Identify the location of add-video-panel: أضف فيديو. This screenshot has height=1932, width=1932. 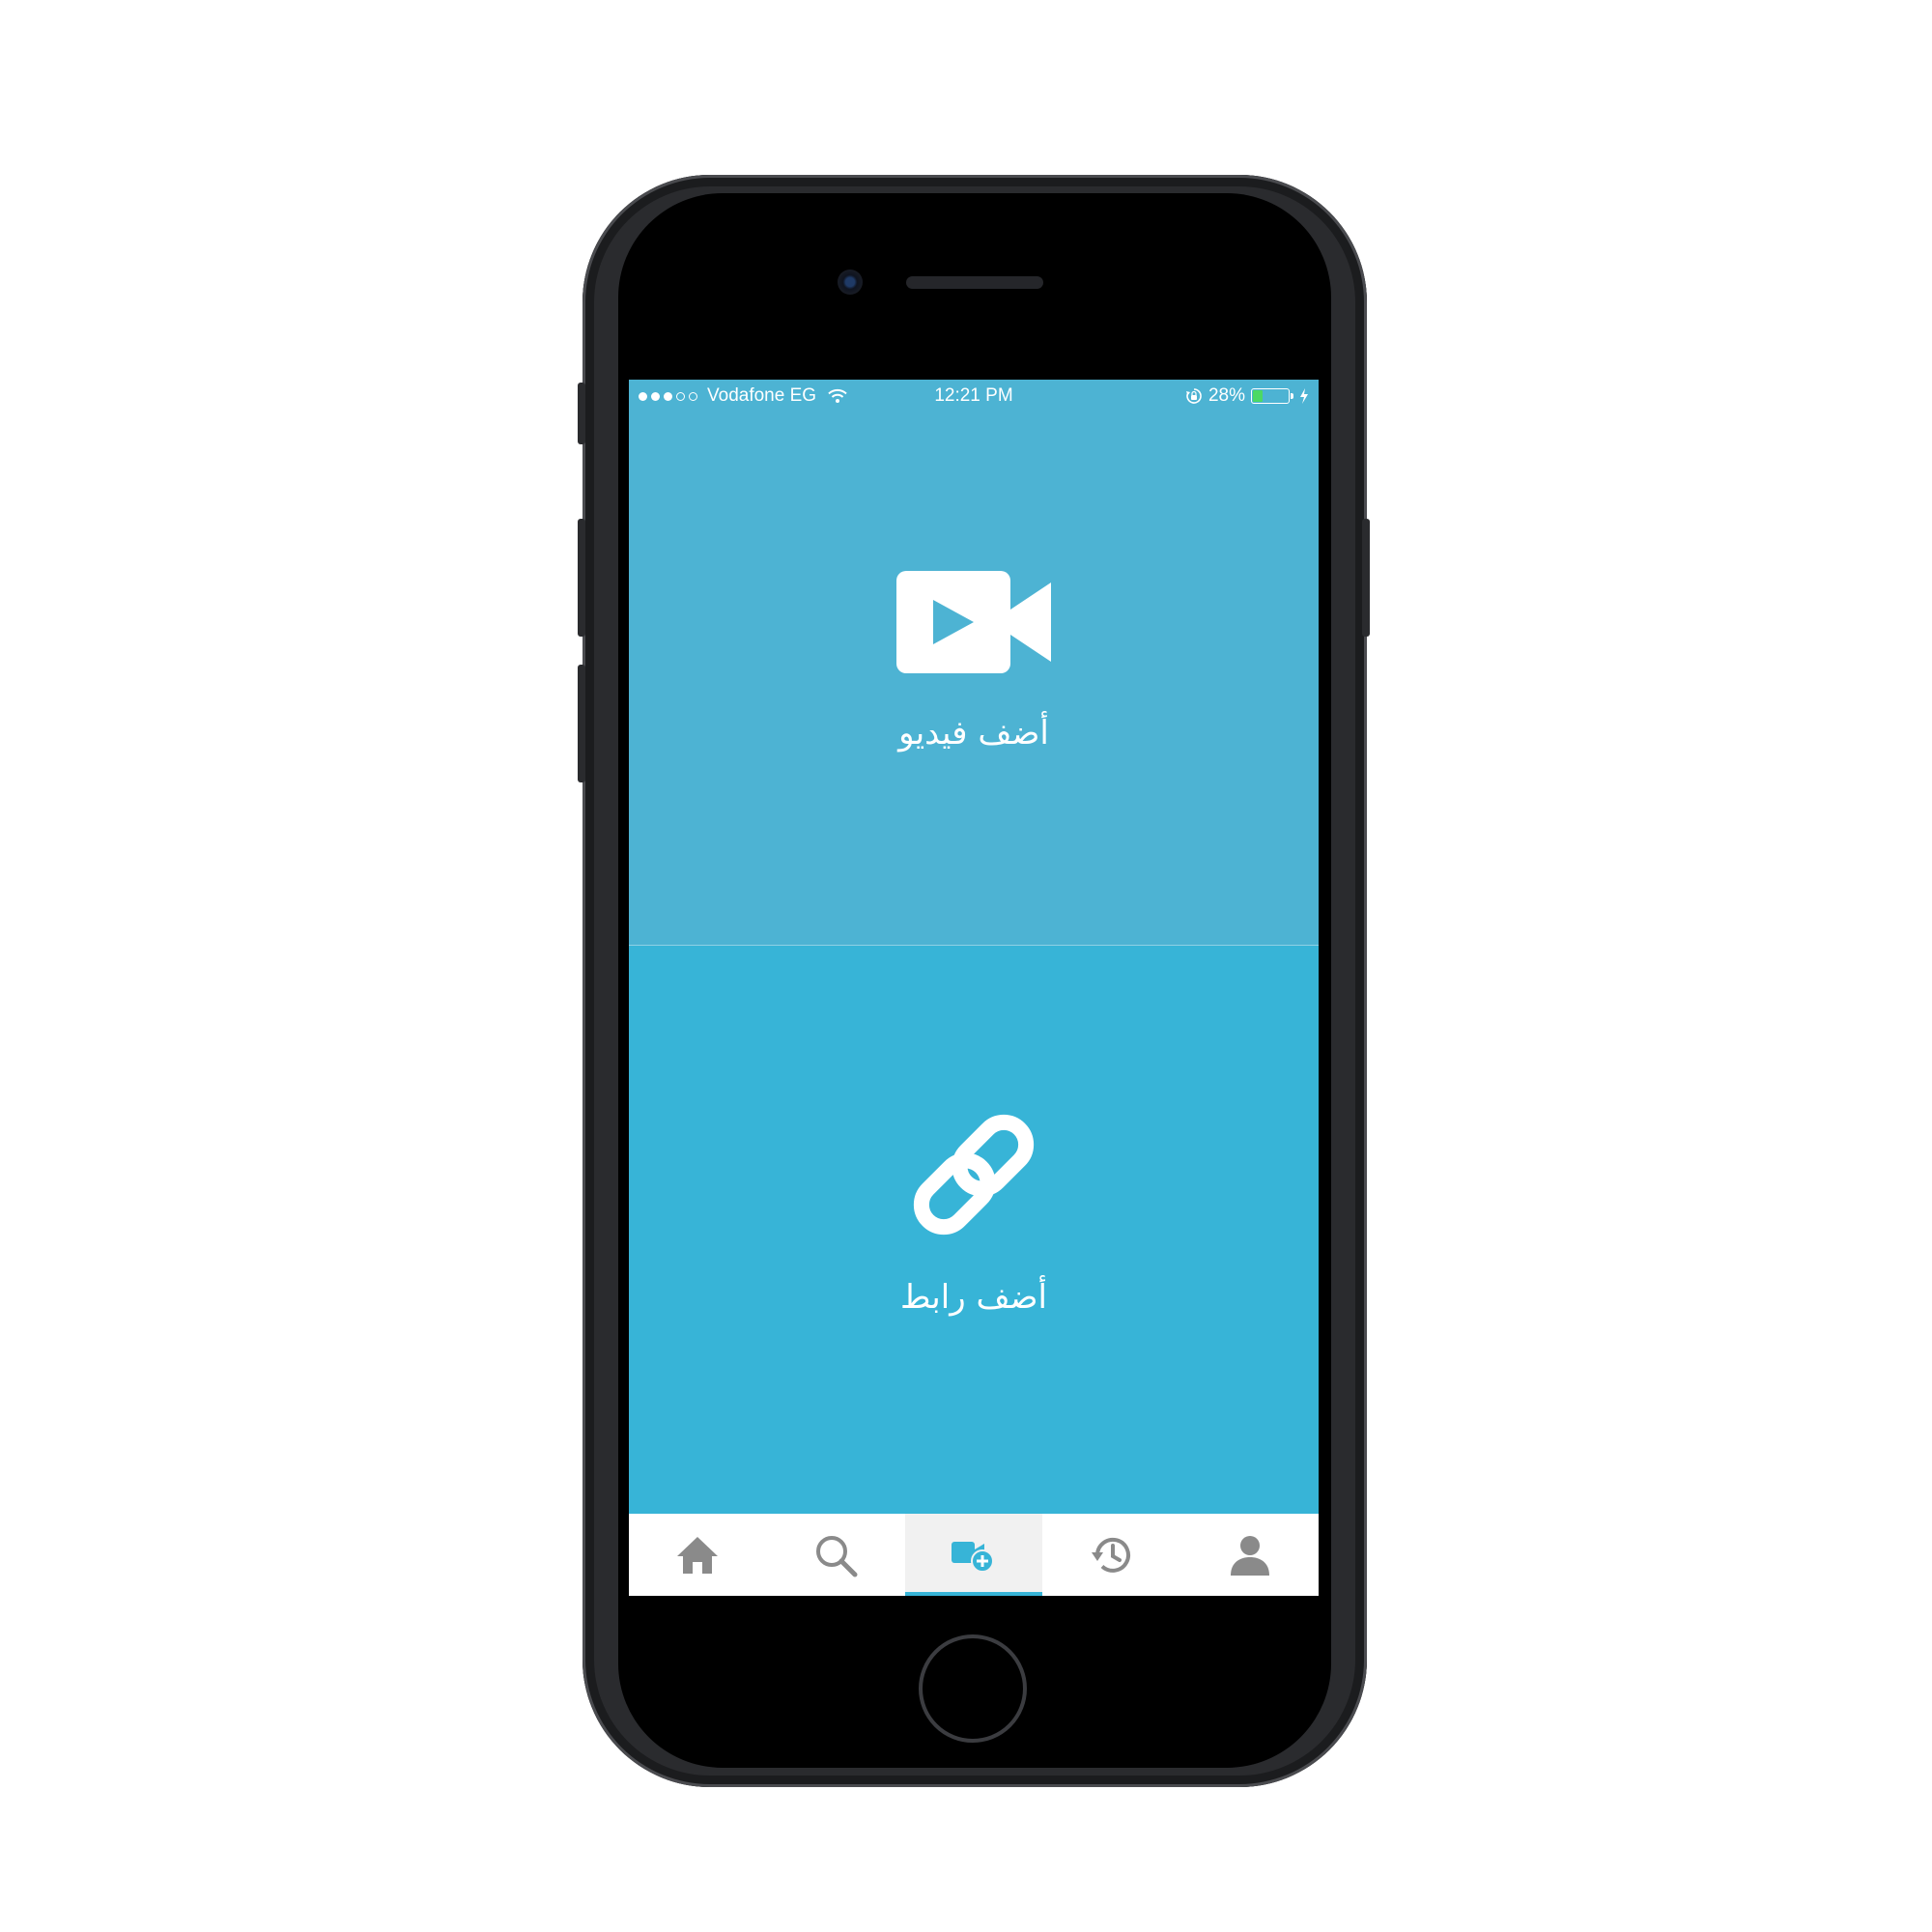
(974, 662).